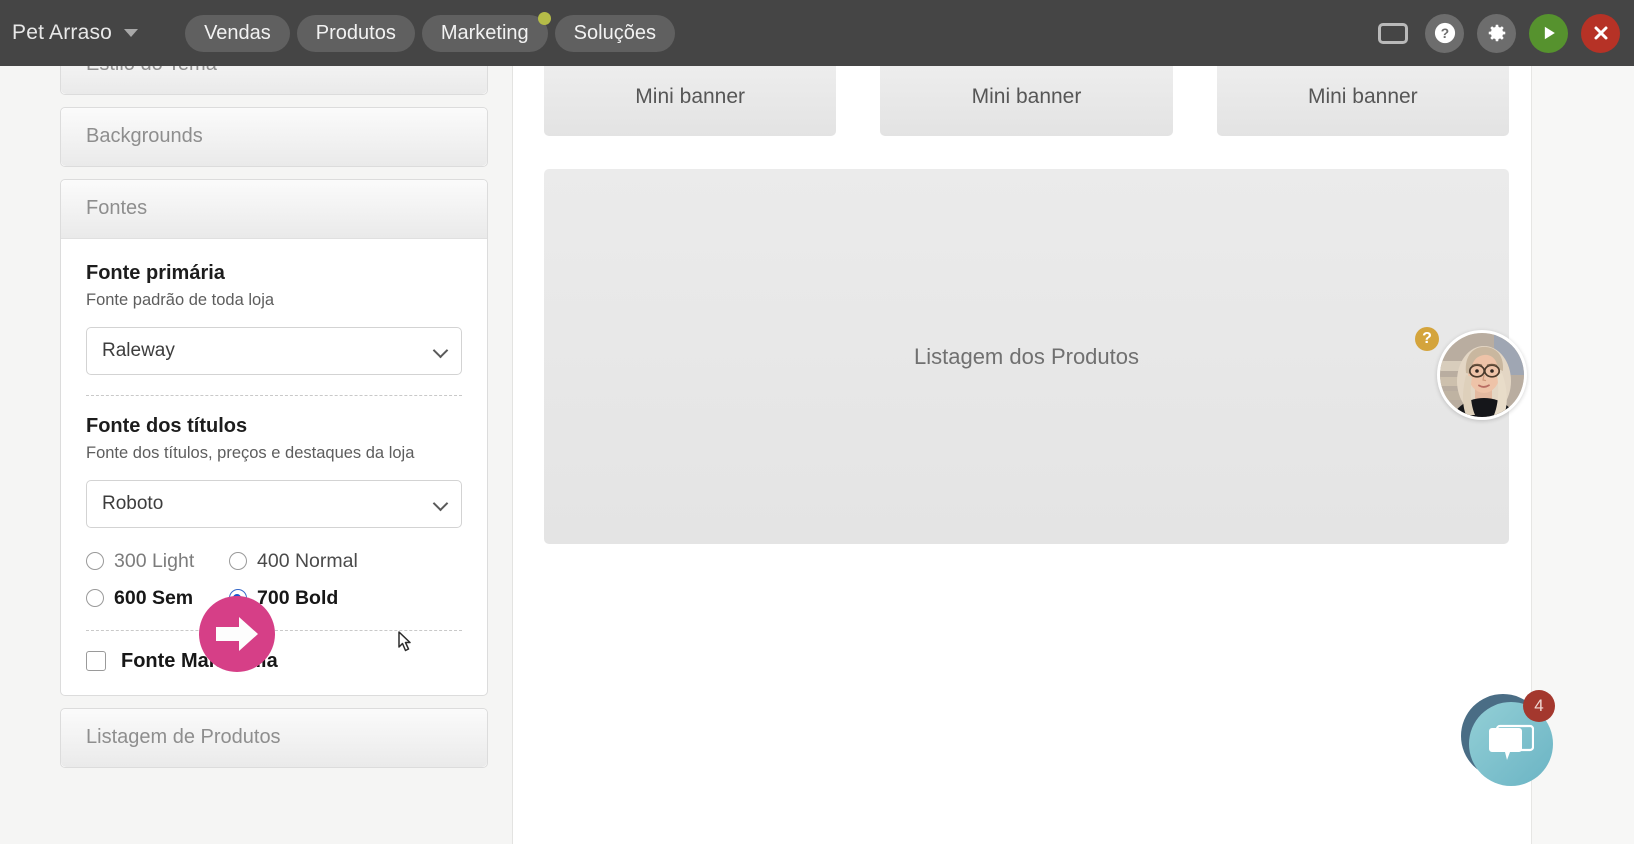 This screenshot has height=844, width=1634. I want to click on radio-option-400-normal: 400 Normal, so click(345, 561).